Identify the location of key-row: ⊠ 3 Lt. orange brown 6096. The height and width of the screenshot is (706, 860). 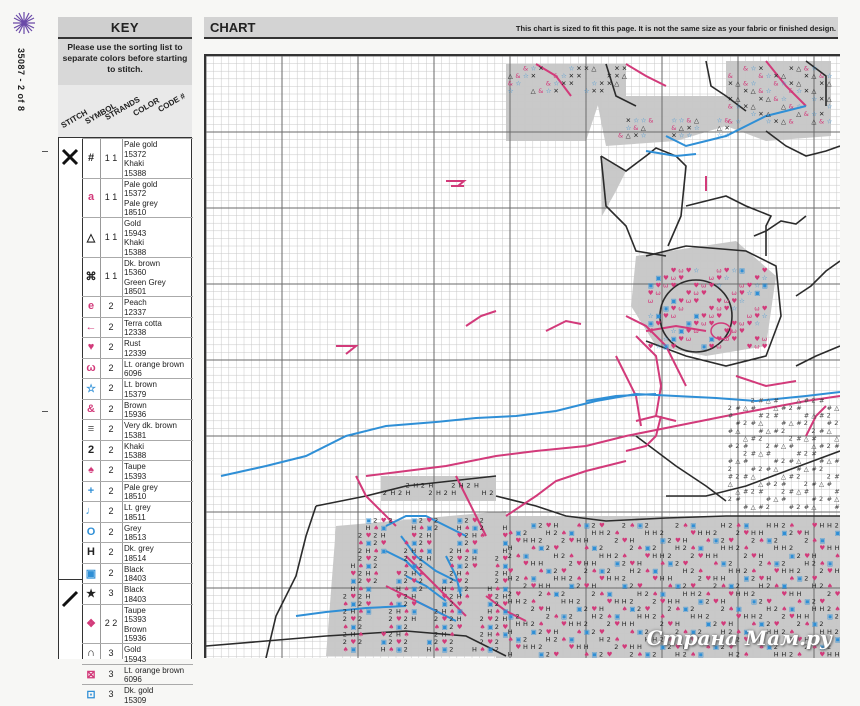
(137, 674).